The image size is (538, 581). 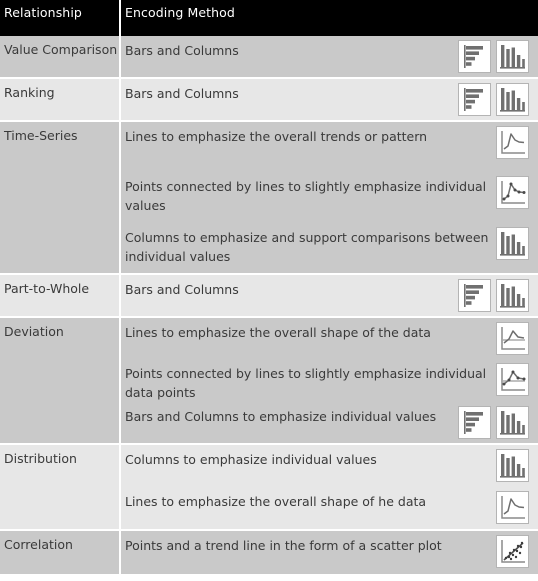 I want to click on table-row: Ranking Bars and Columns, so click(x=269, y=100).